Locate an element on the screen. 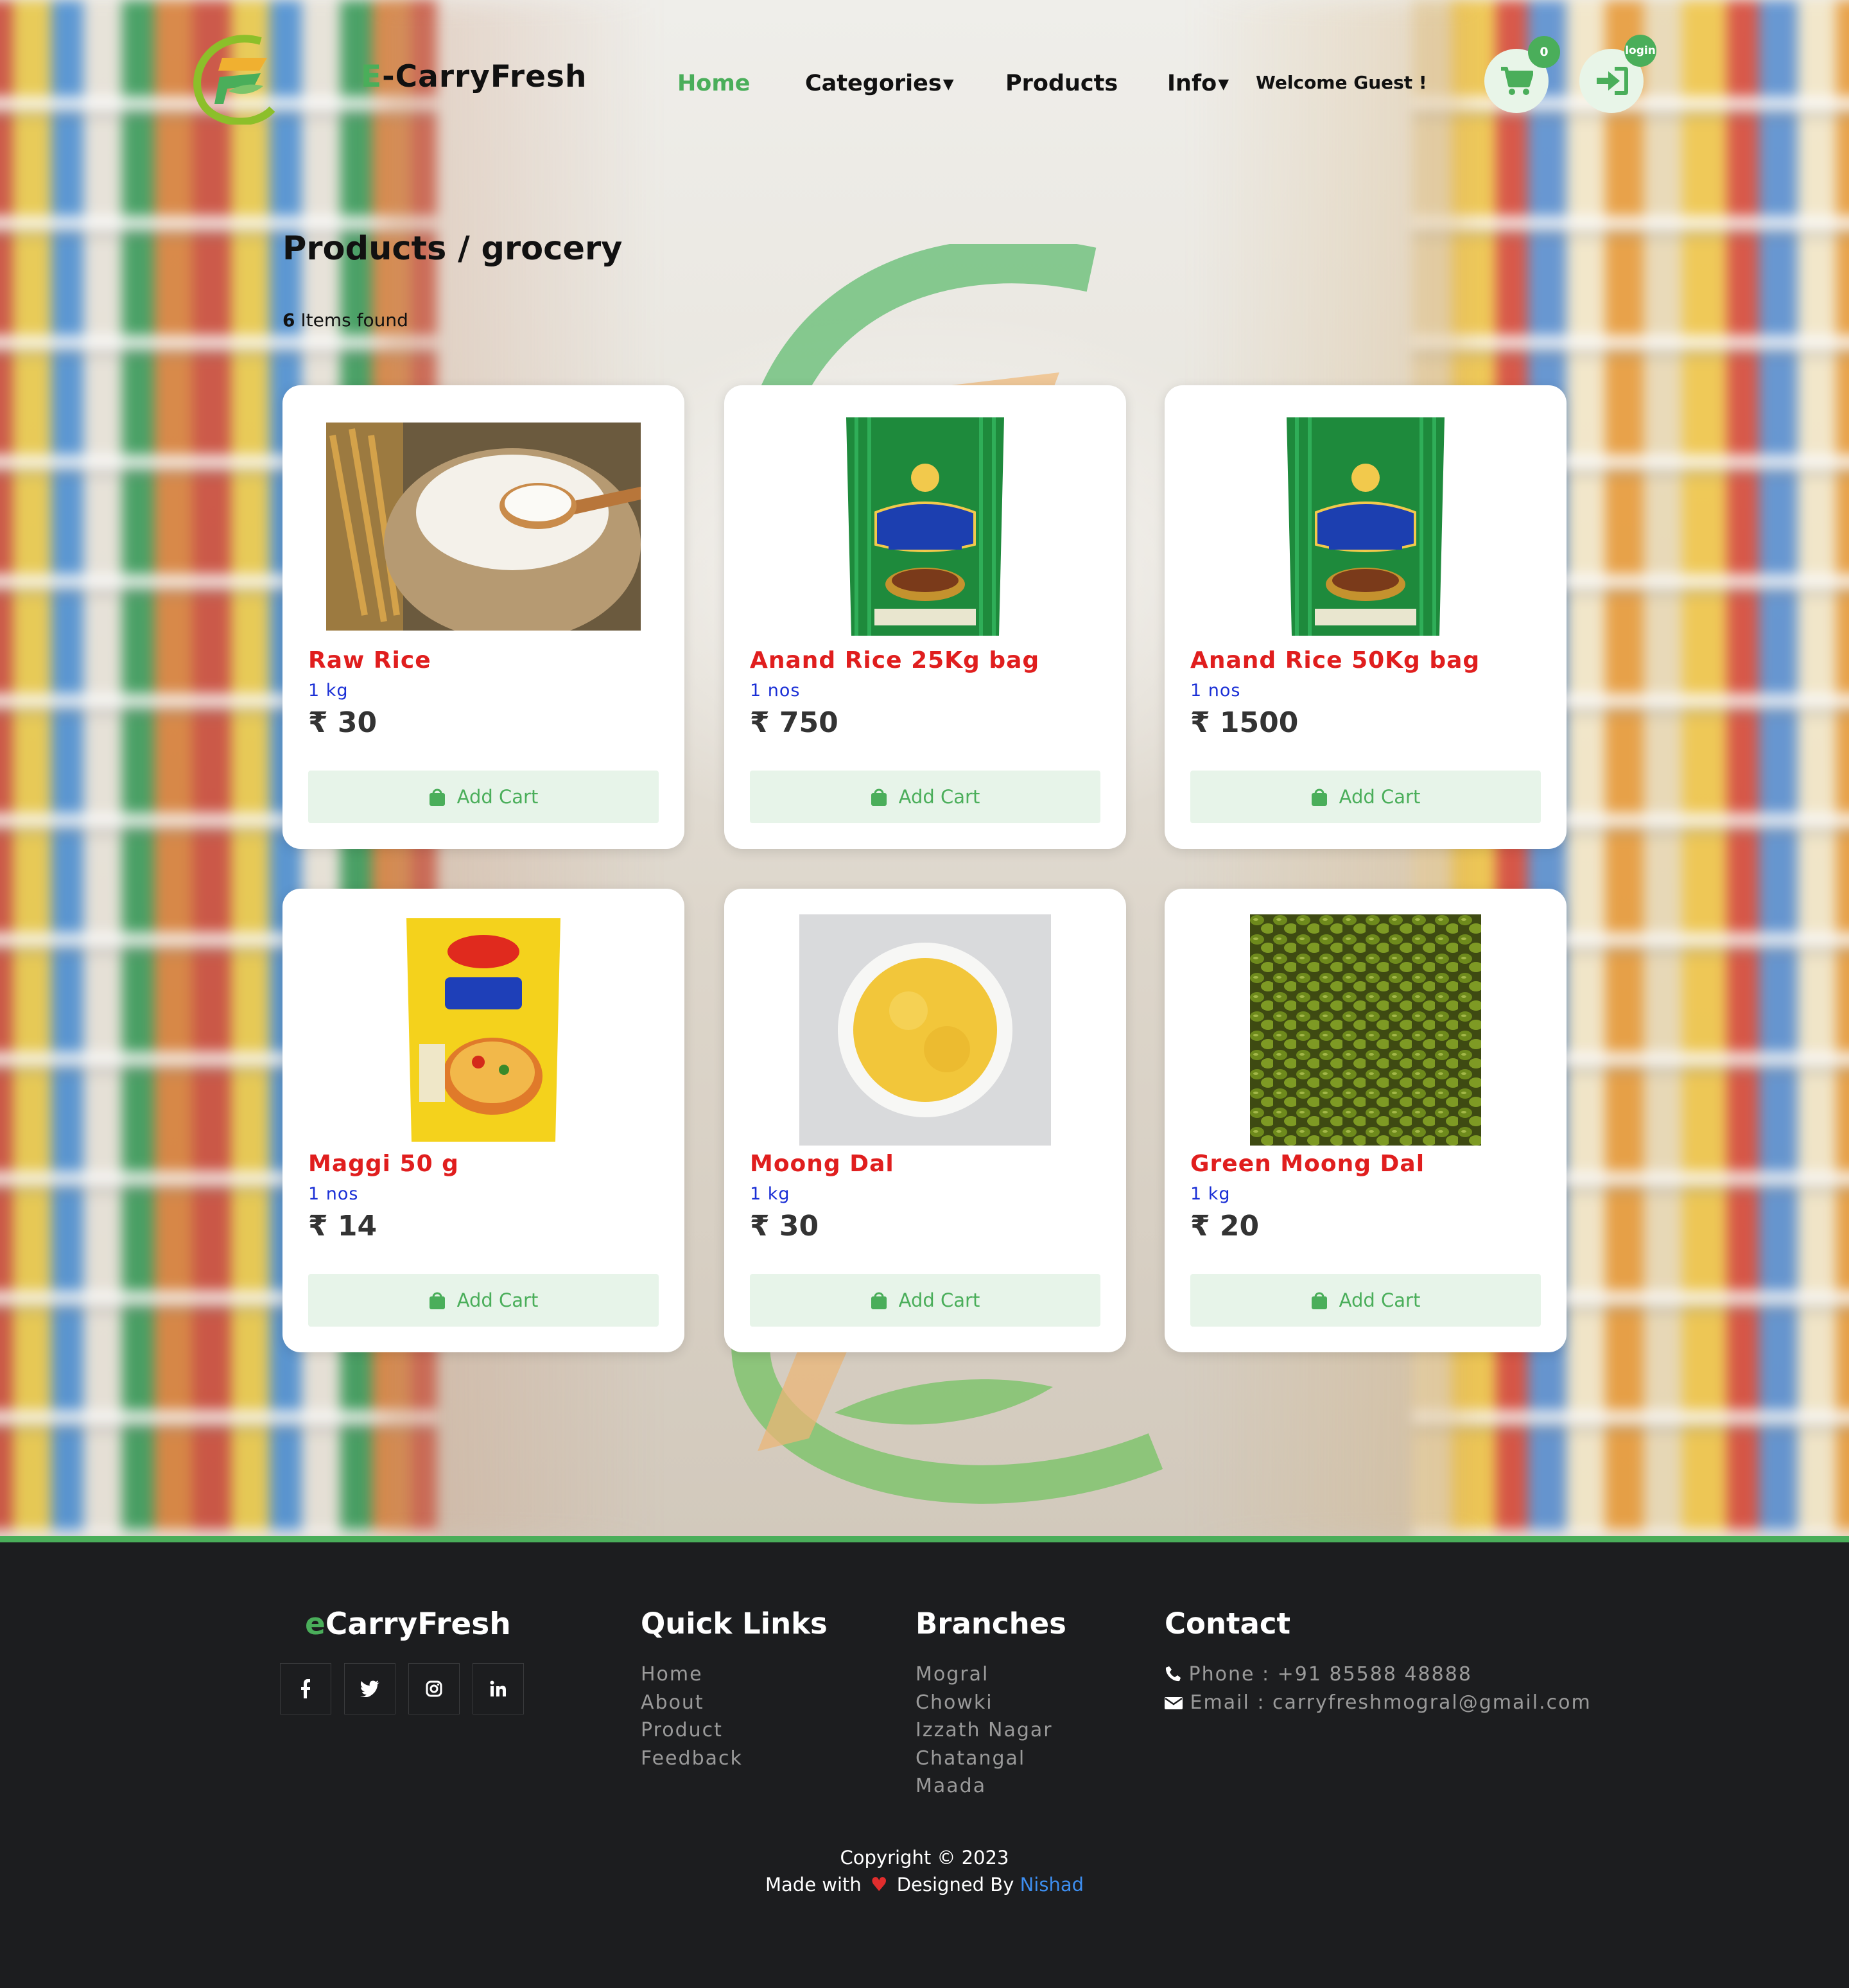 The width and height of the screenshot is (1849, 1988). product-name: Moong Dal is located at coordinates (822, 1164).